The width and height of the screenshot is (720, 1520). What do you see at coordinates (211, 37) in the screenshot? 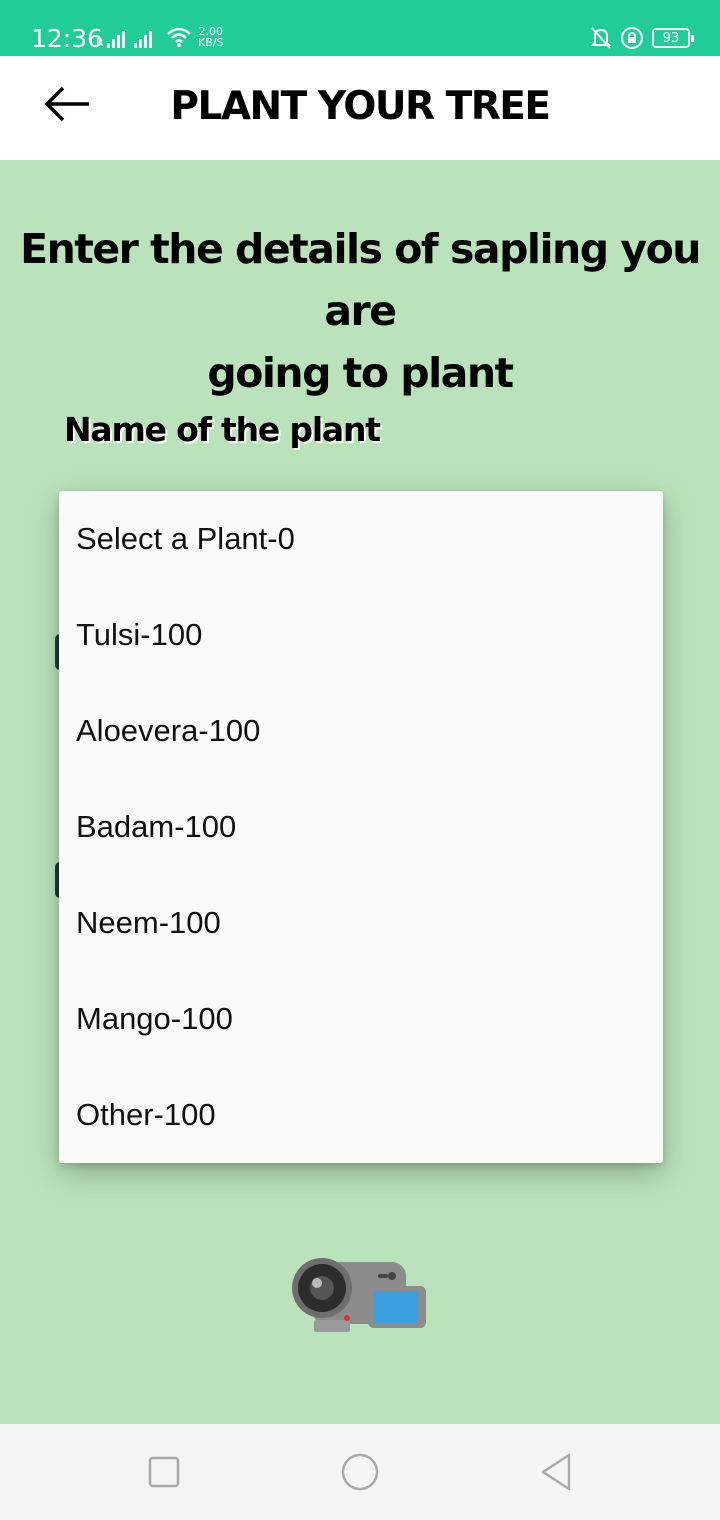
I see `network-speed: 2.00 KB/S` at bounding box center [211, 37].